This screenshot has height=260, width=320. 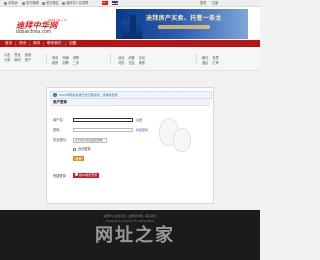 I want to click on auto-login-label: 自动登录, so click(x=84, y=149).